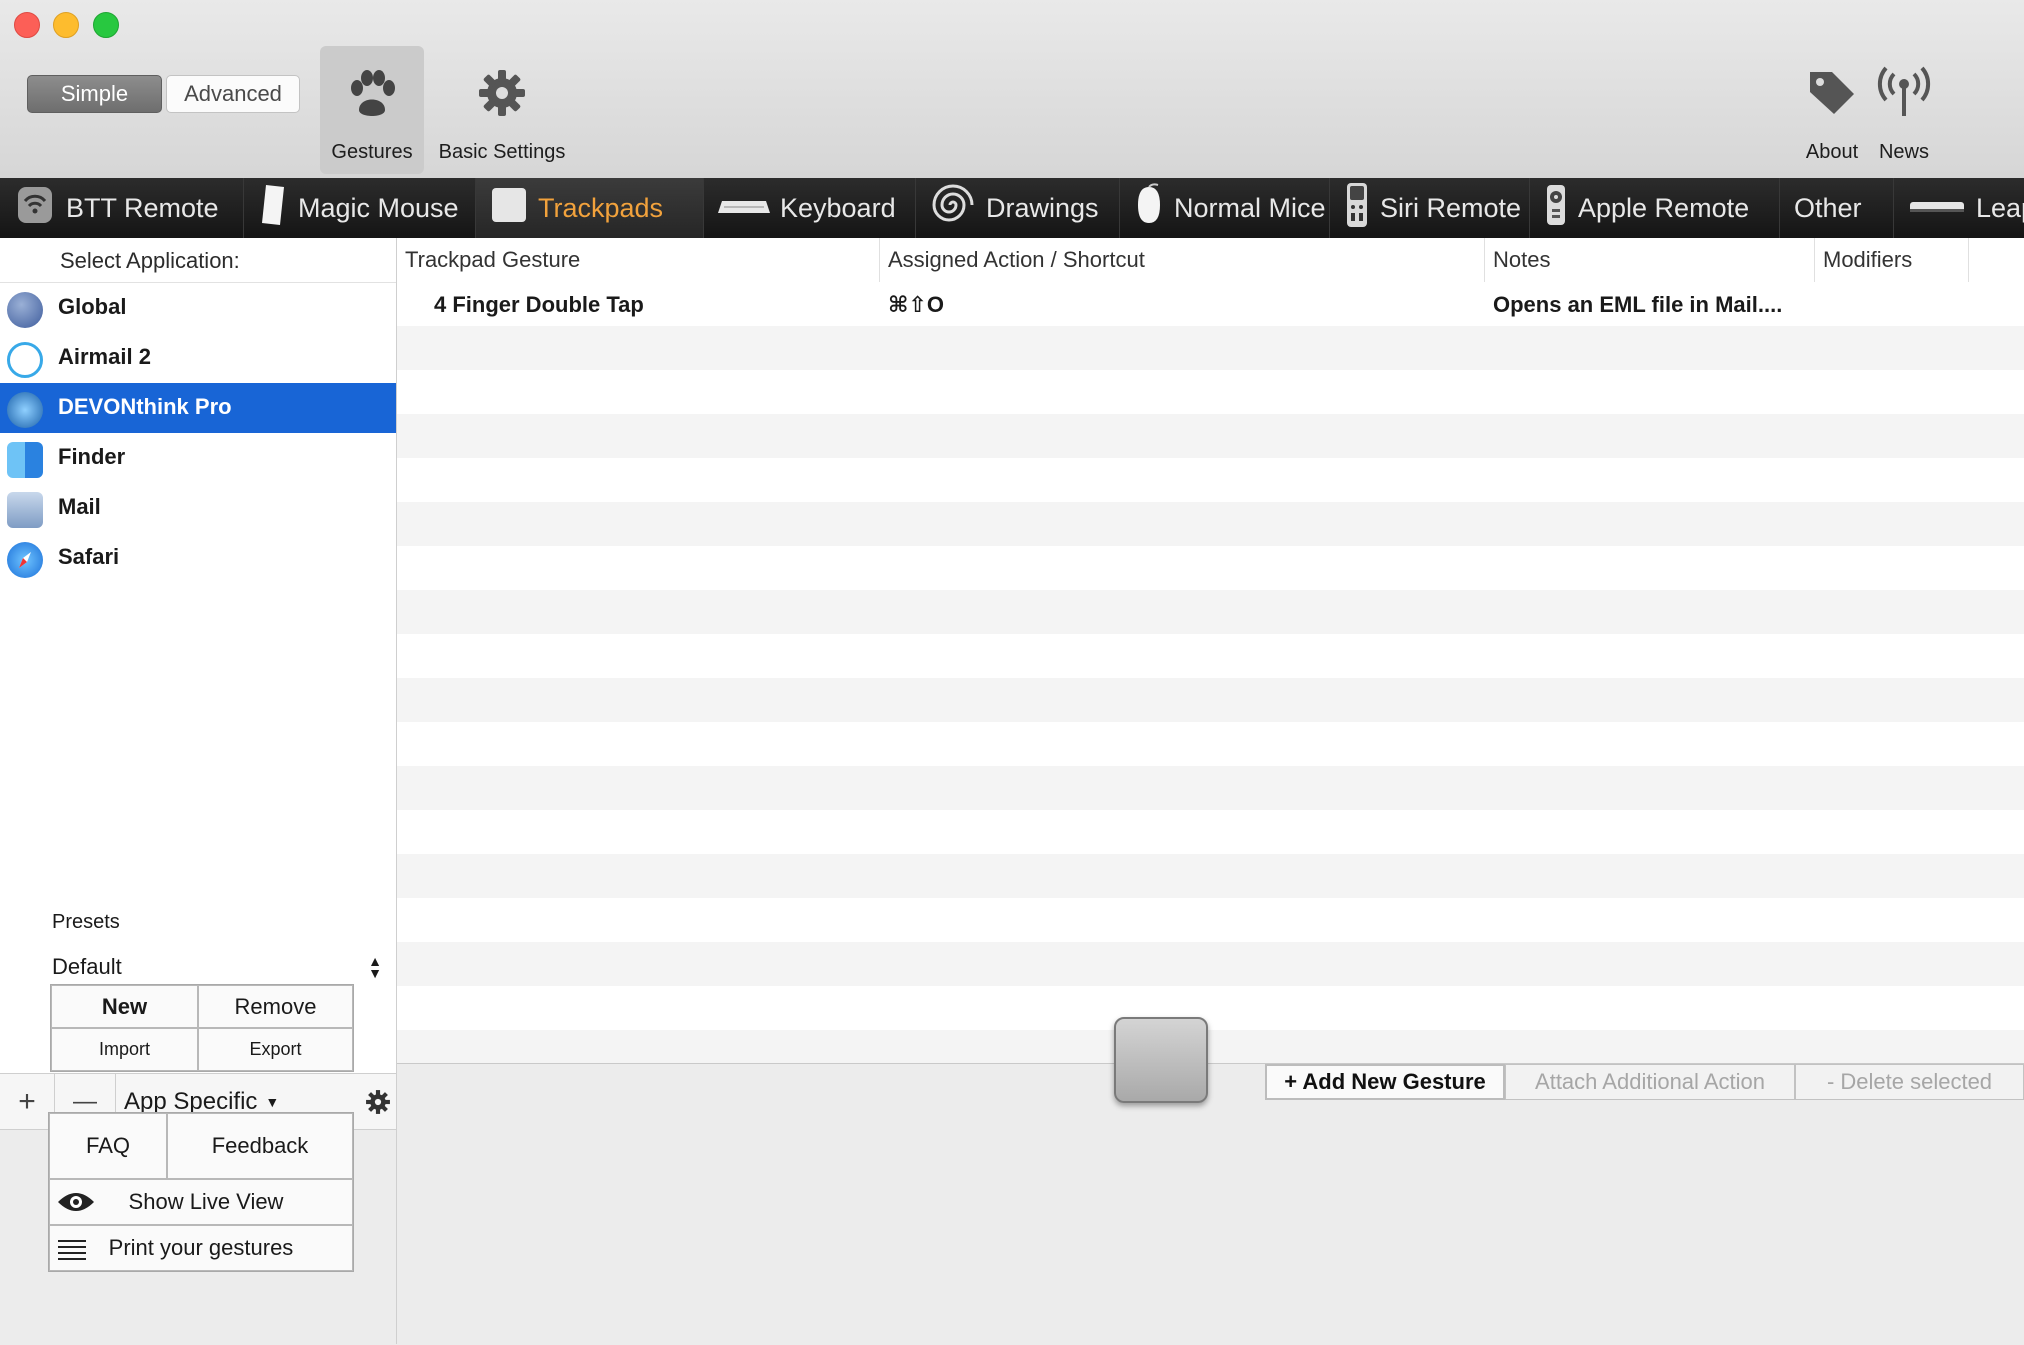 Image resolution: width=2024 pixels, height=1345 pixels. Describe the element at coordinates (1832, 95) in the screenshot. I see `price-tag-icon` at that location.